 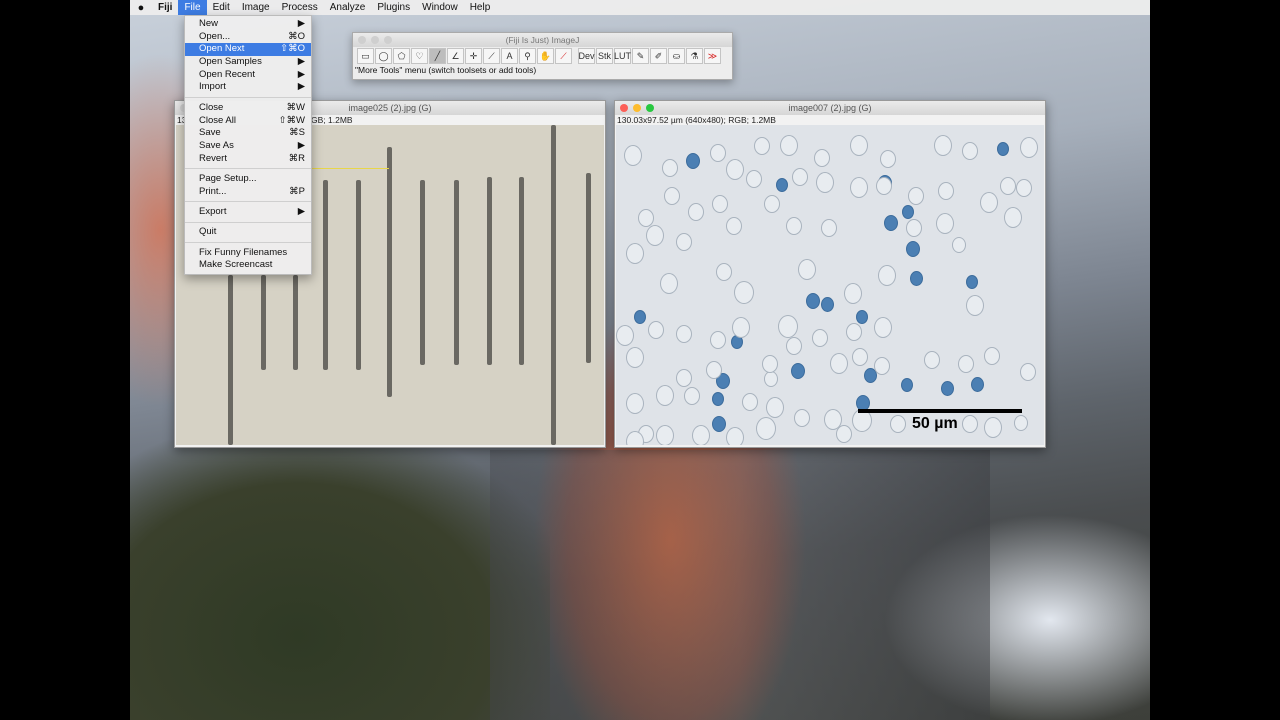 What do you see at coordinates (300, 7) in the screenshot?
I see `menu-process: Process` at bounding box center [300, 7].